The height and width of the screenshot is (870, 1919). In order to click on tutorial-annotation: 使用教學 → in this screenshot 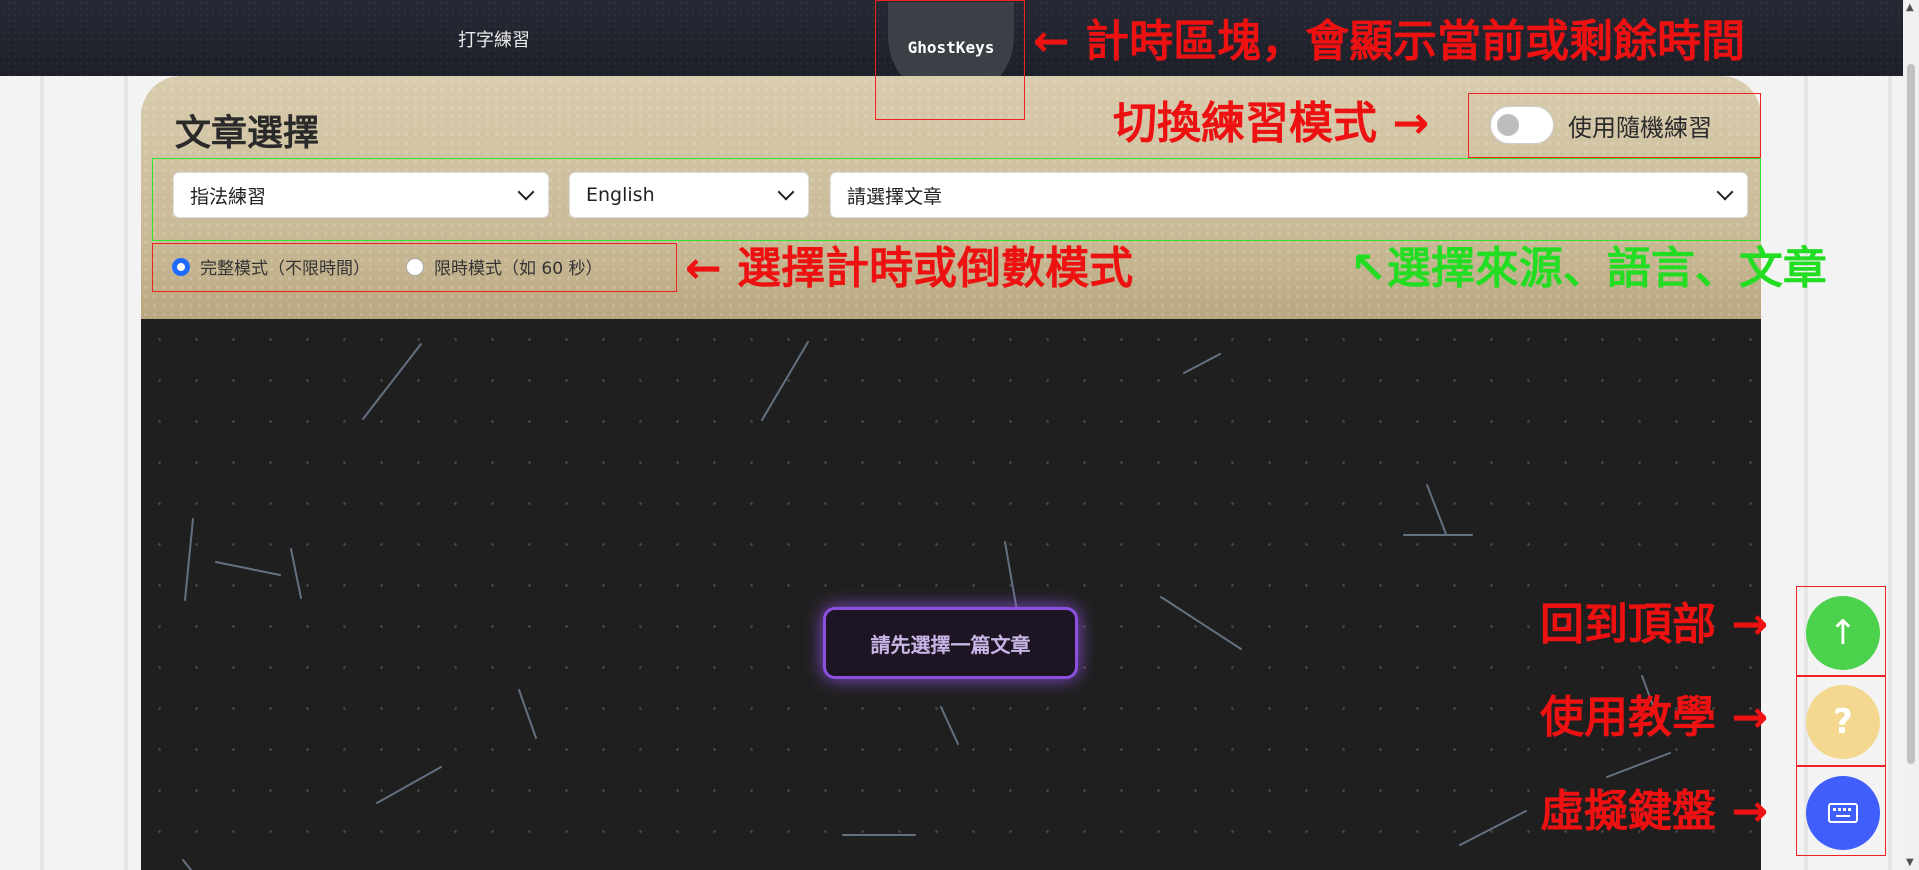, I will do `click(1654, 717)`.